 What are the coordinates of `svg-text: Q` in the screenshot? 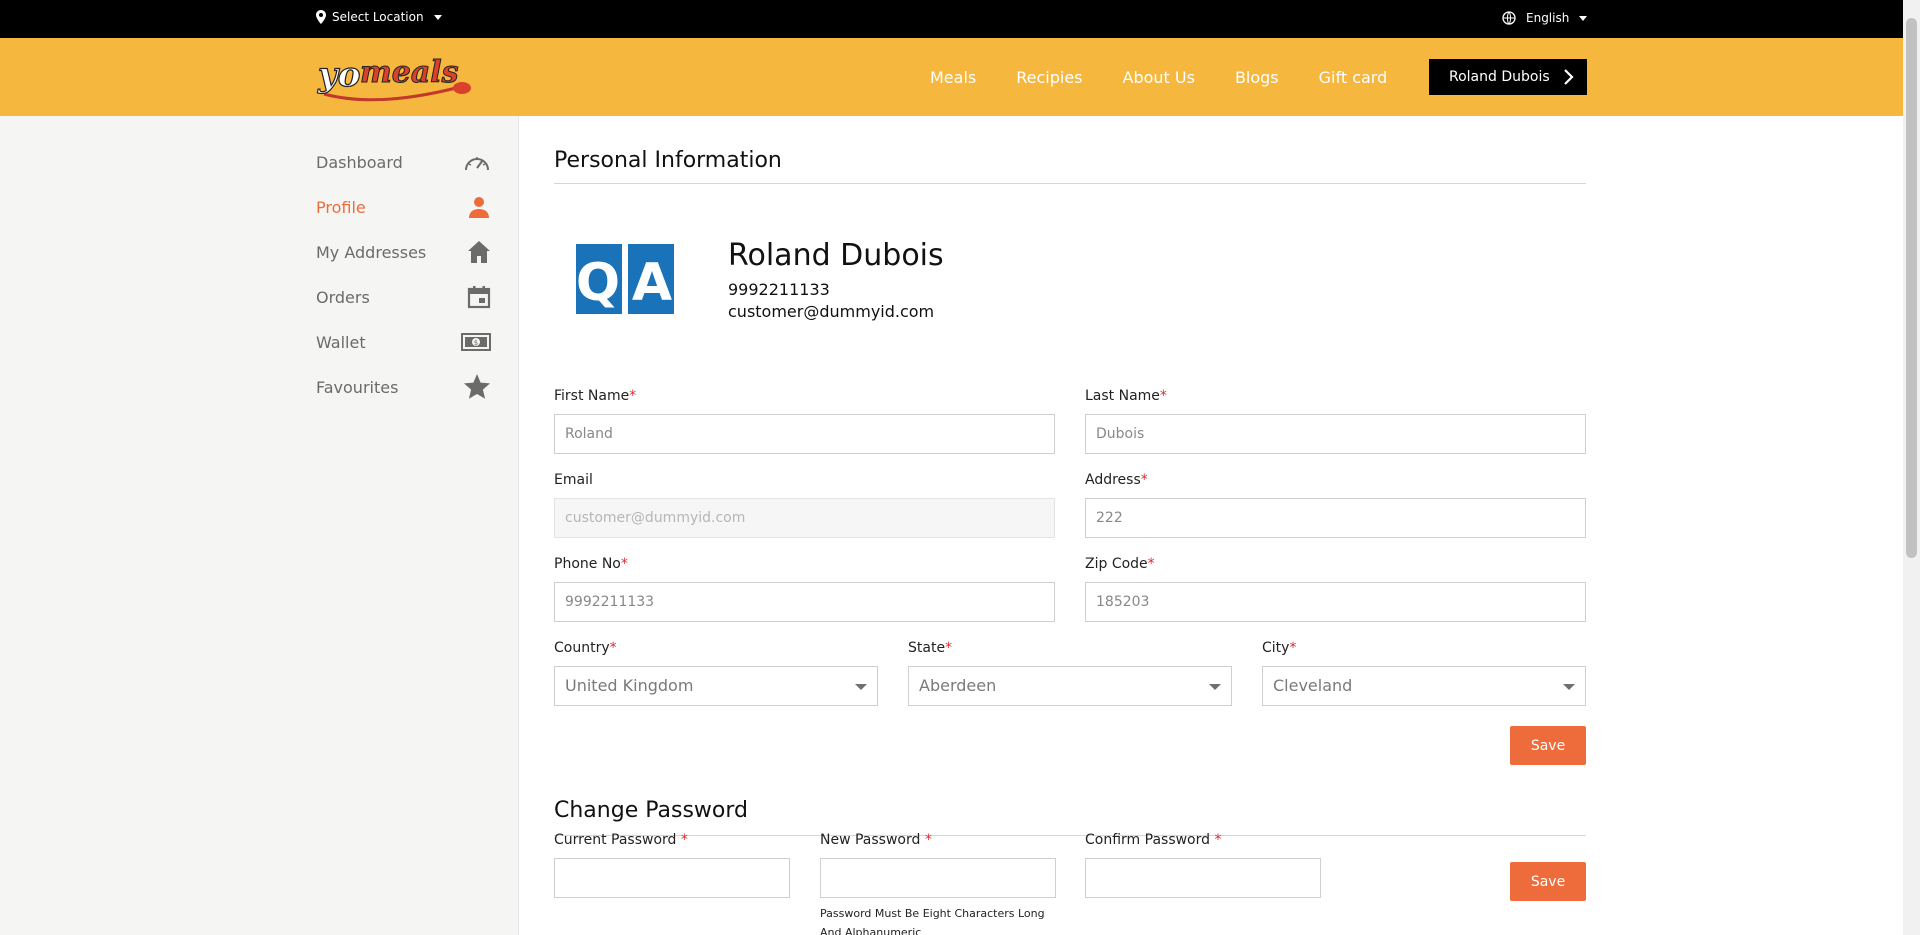 It's located at (598, 283).